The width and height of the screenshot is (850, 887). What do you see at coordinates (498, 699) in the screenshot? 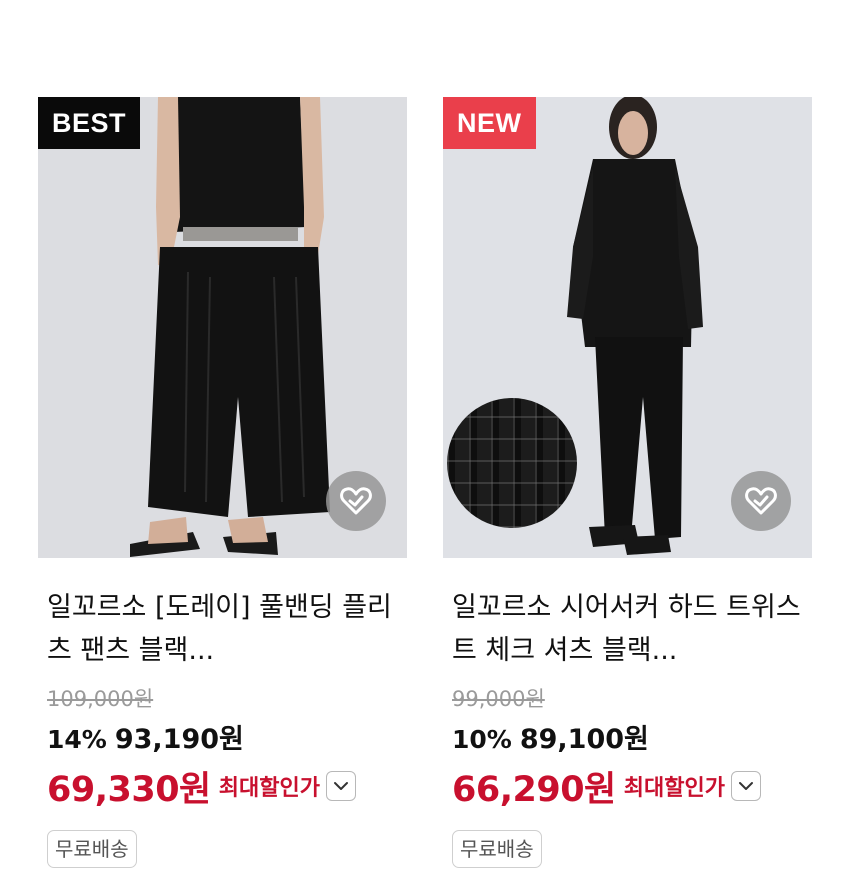
I see `original-price: 99,000원` at bounding box center [498, 699].